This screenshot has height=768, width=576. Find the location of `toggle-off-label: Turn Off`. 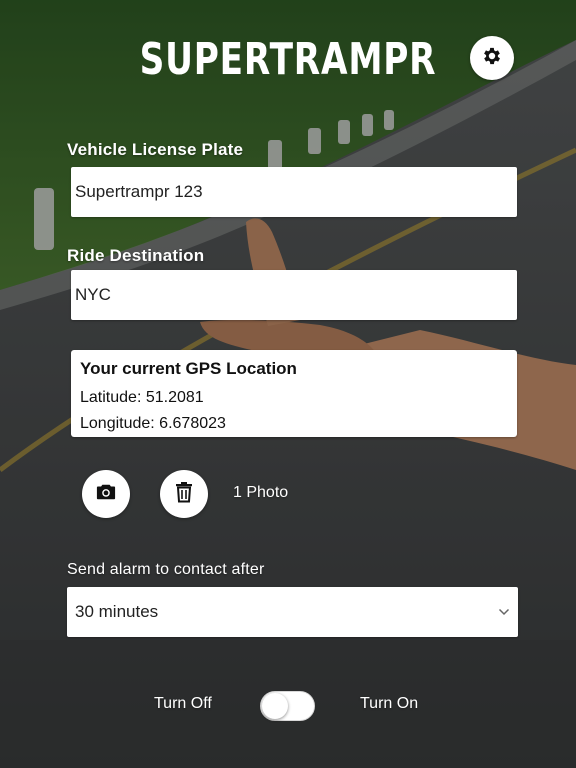

toggle-off-label: Turn Off is located at coordinates (183, 703).